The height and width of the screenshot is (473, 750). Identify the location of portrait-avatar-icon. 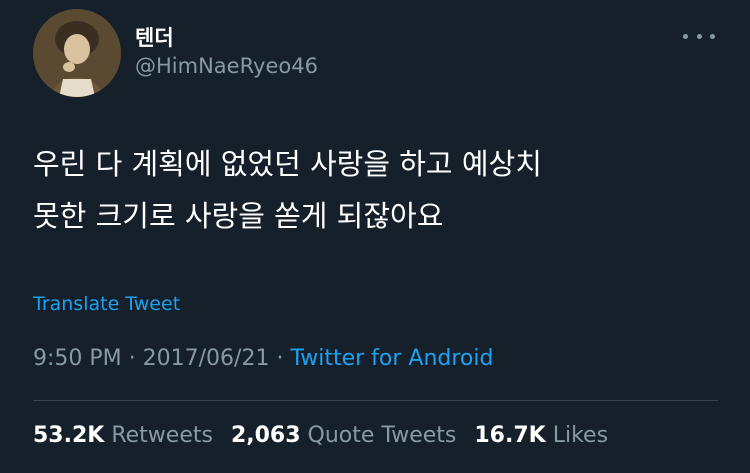
(77, 53).